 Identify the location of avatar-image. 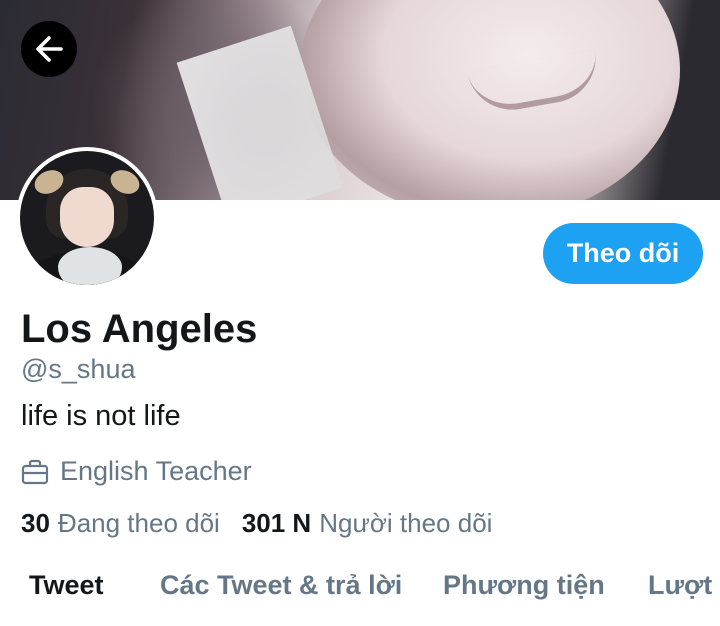
(87, 218).